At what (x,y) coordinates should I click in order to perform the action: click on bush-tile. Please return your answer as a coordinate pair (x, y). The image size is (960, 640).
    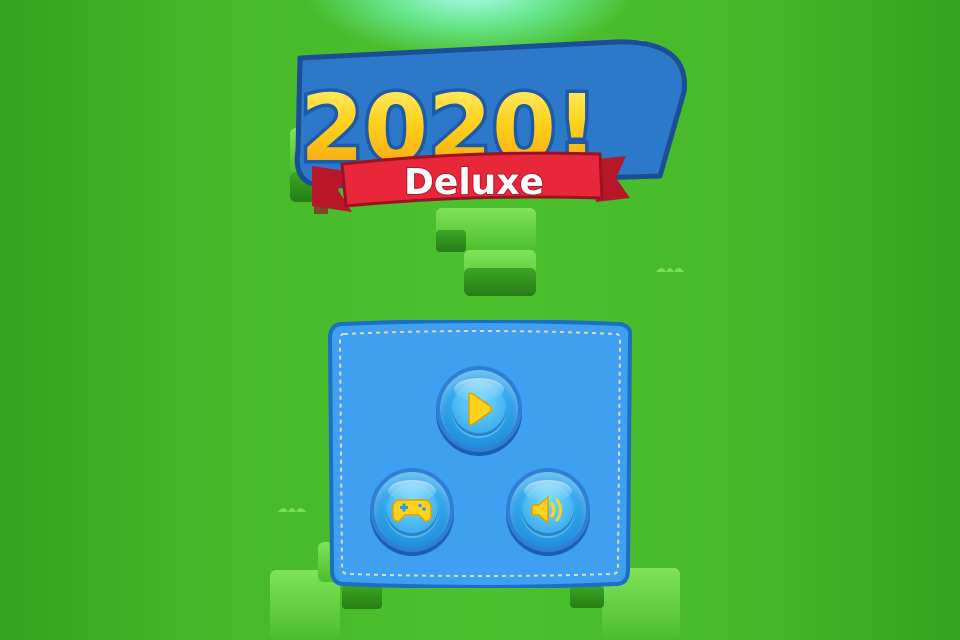
    Looking at the image, I should click on (486, 252).